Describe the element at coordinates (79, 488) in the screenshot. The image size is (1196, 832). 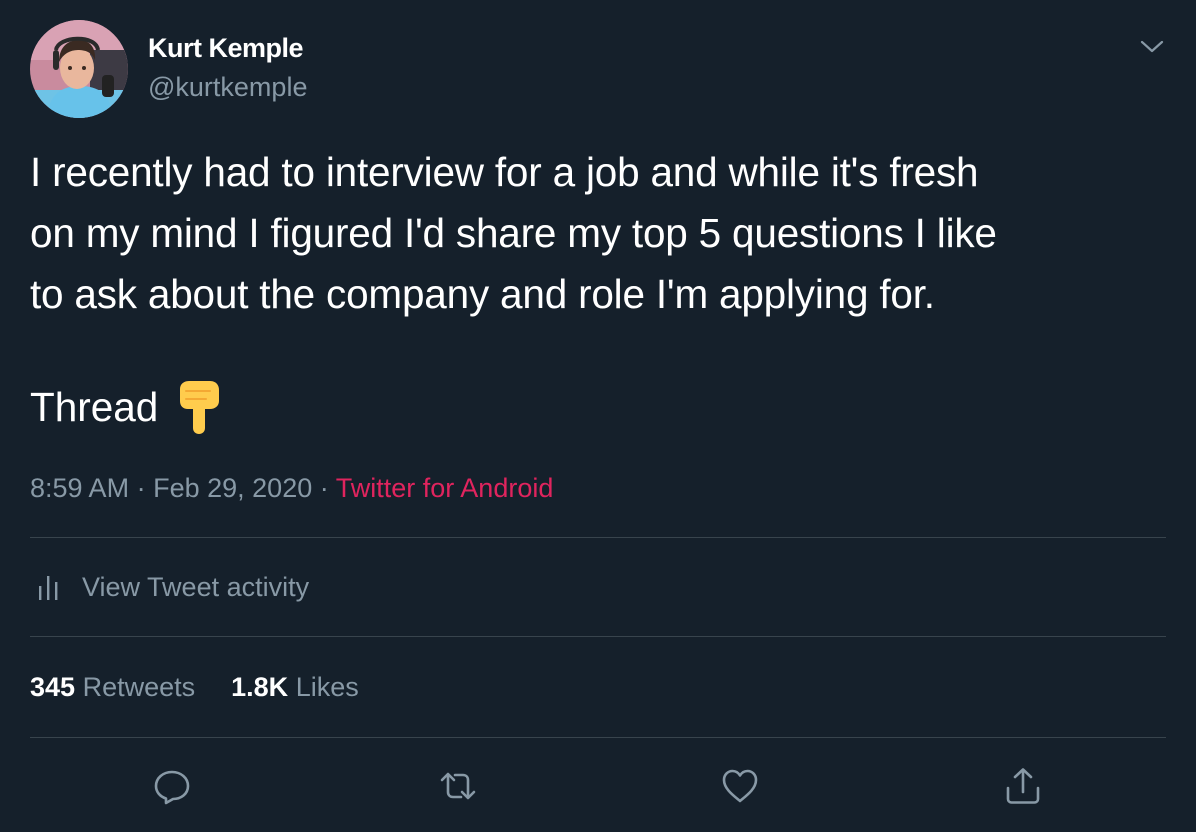
I see `tweet-time: 8:59 AM` at that location.